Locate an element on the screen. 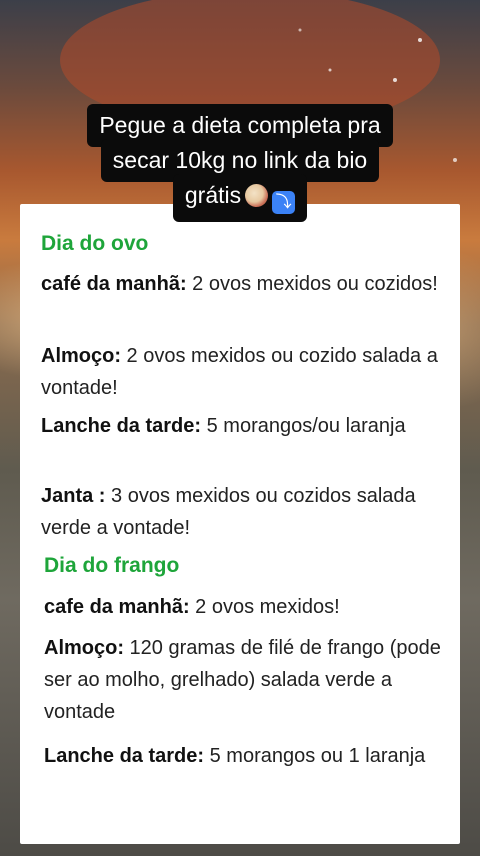 This screenshot has height=856, width=480. list-item: Lanche da tarde: 5 morangos/ou laranja is located at coordinates (246, 426).